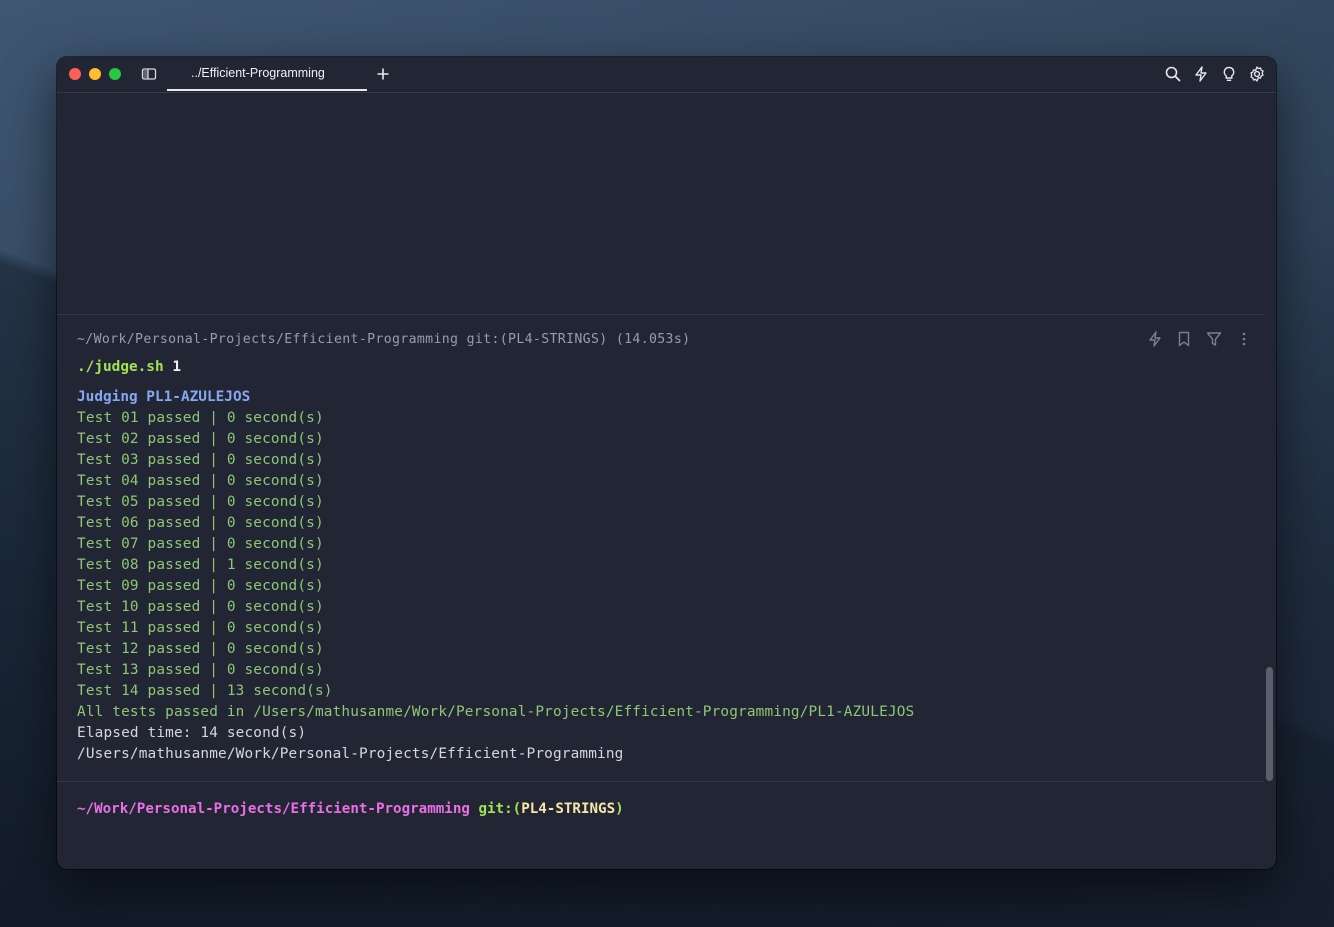  Describe the element at coordinates (176, 367) in the screenshot. I see `command-argument: 1` at that location.